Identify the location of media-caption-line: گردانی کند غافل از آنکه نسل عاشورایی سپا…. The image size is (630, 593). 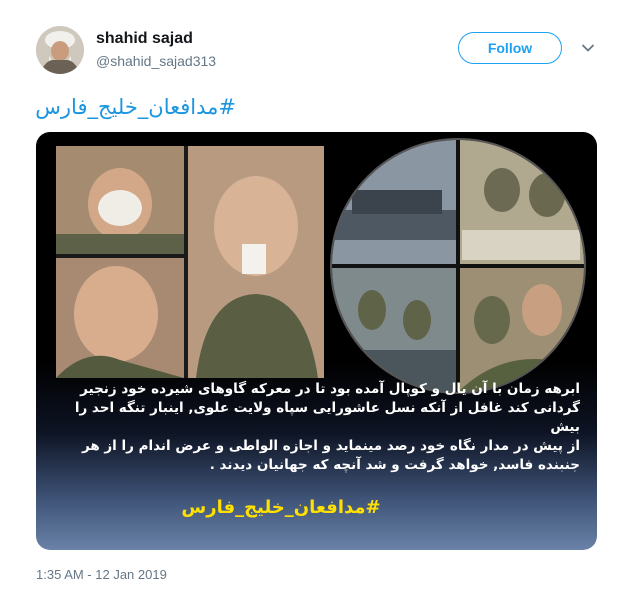
(327, 417).